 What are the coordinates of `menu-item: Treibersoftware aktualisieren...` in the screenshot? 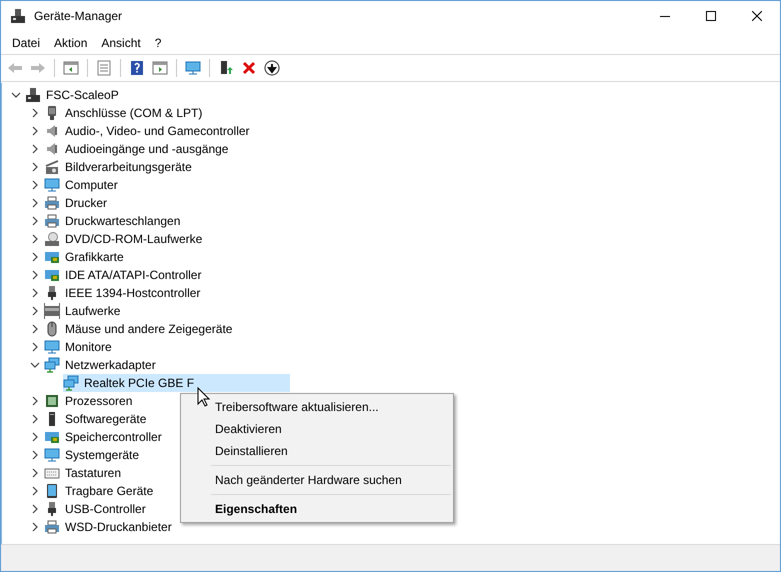 It's located at (317, 407).